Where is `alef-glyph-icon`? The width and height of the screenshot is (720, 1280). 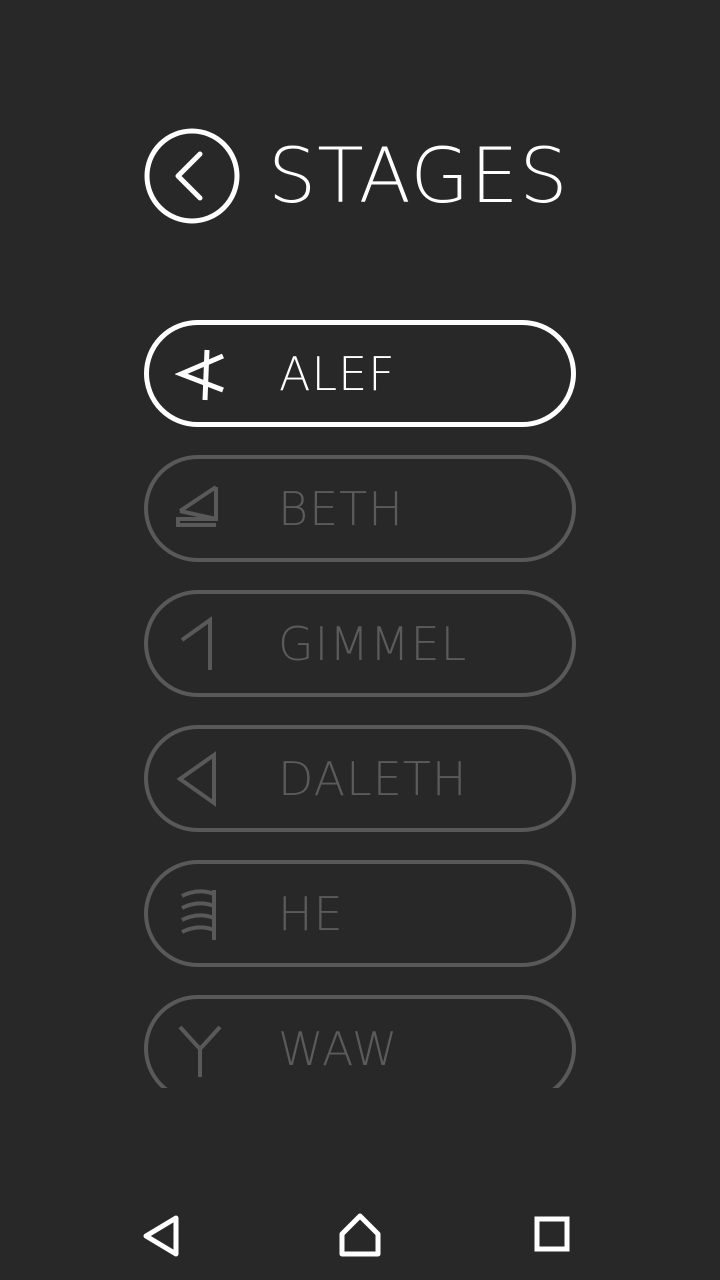
alef-glyph-icon is located at coordinates (203, 374).